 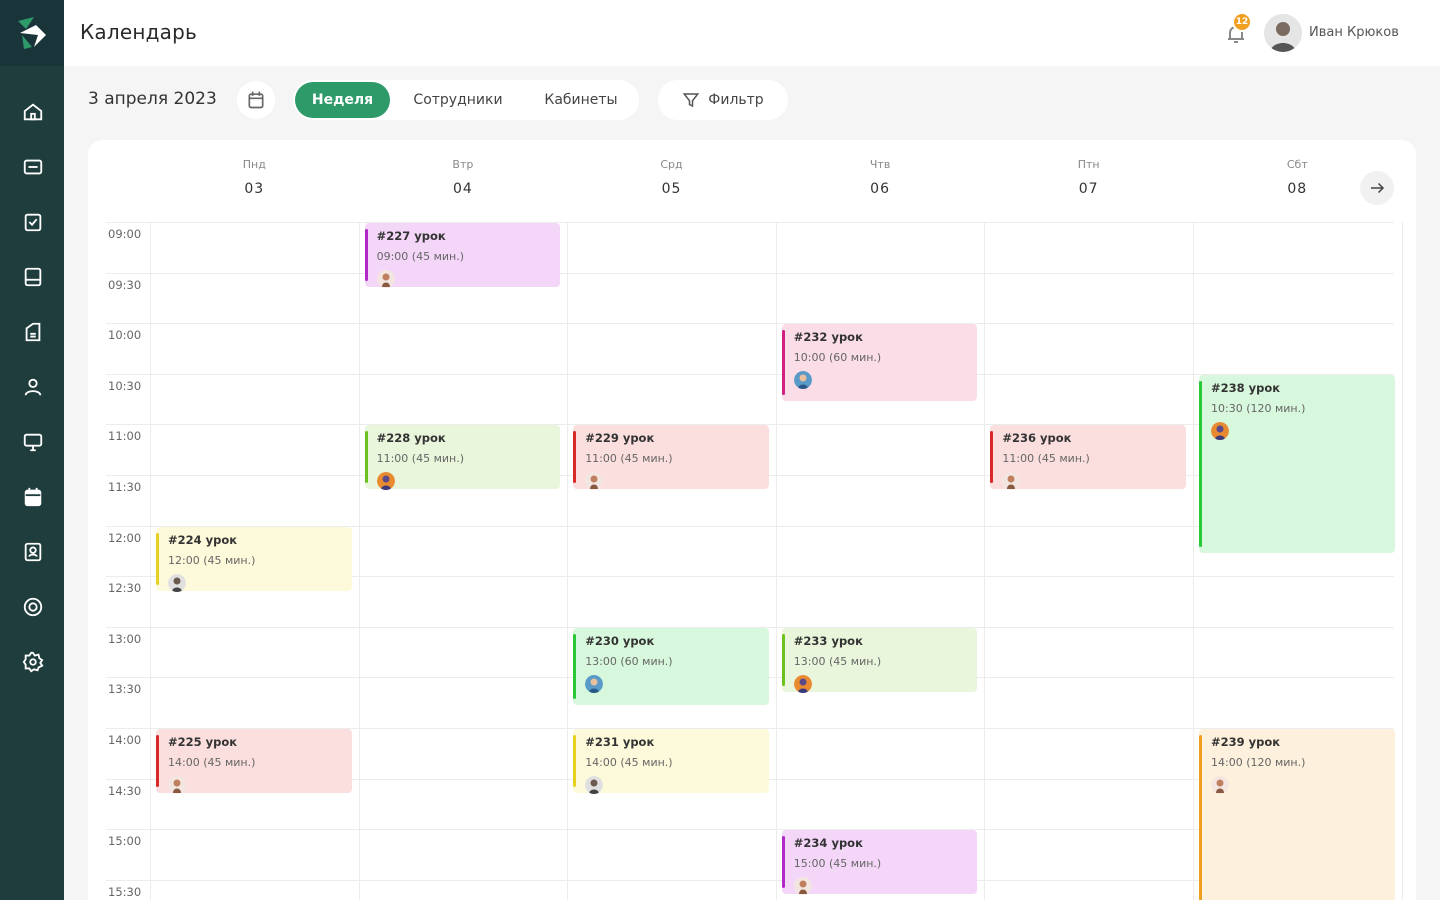 I want to click on time-label: 15:00, so click(x=126, y=841).